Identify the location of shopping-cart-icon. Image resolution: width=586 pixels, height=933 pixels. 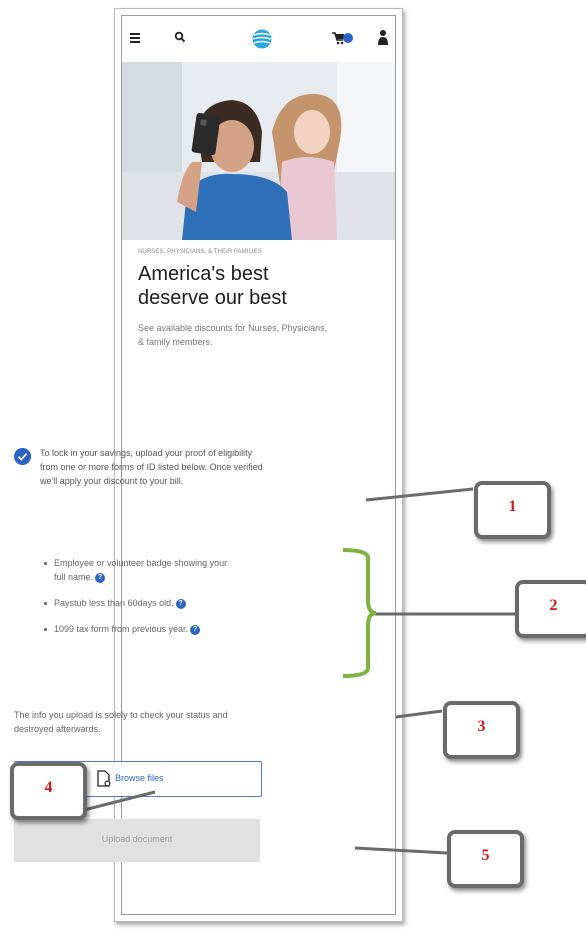
(343, 38).